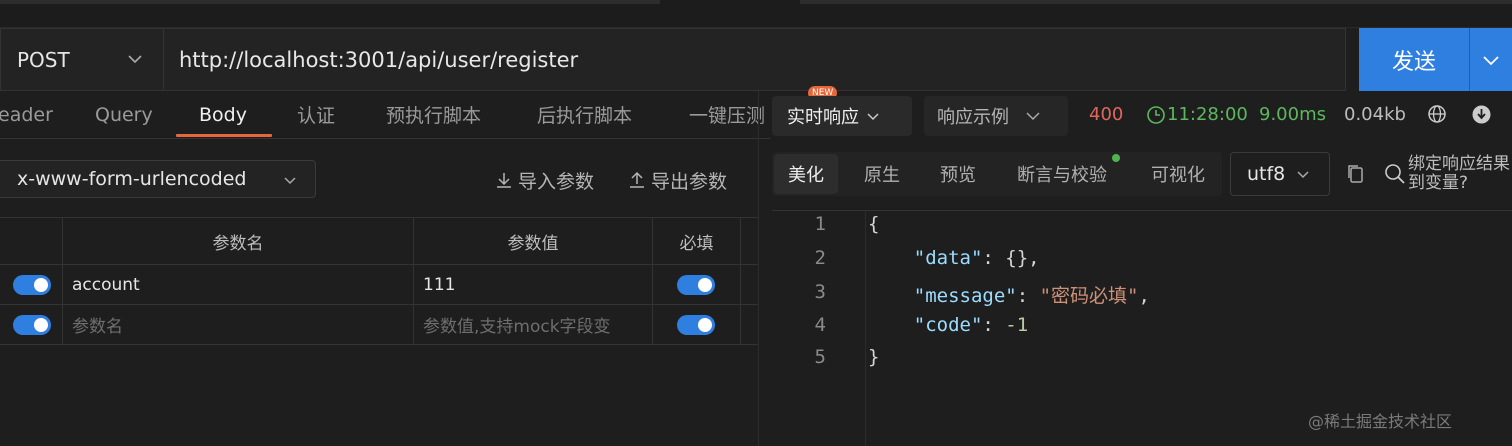 Image resolution: width=1512 pixels, height=446 pixels. Describe the element at coordinates (1178, 174) in the screenshot. I see `tab-visualize: 可视化` at that location.